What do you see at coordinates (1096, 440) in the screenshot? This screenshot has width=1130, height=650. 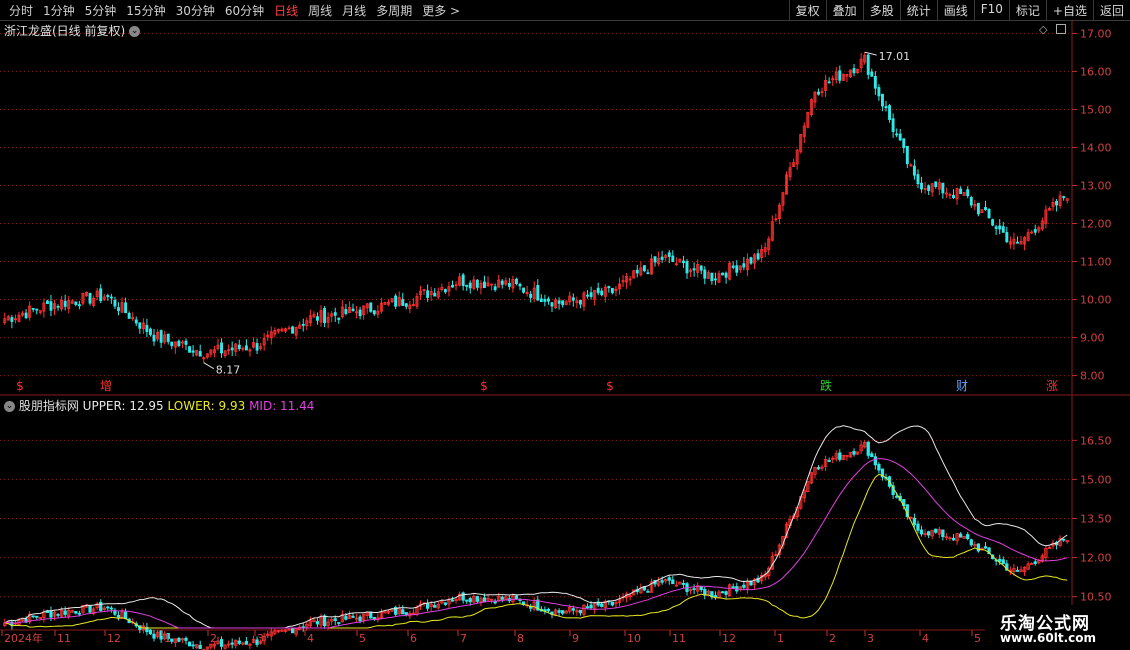 I see `y-tick-label: 16.50` at bounding box center [1096, 440].